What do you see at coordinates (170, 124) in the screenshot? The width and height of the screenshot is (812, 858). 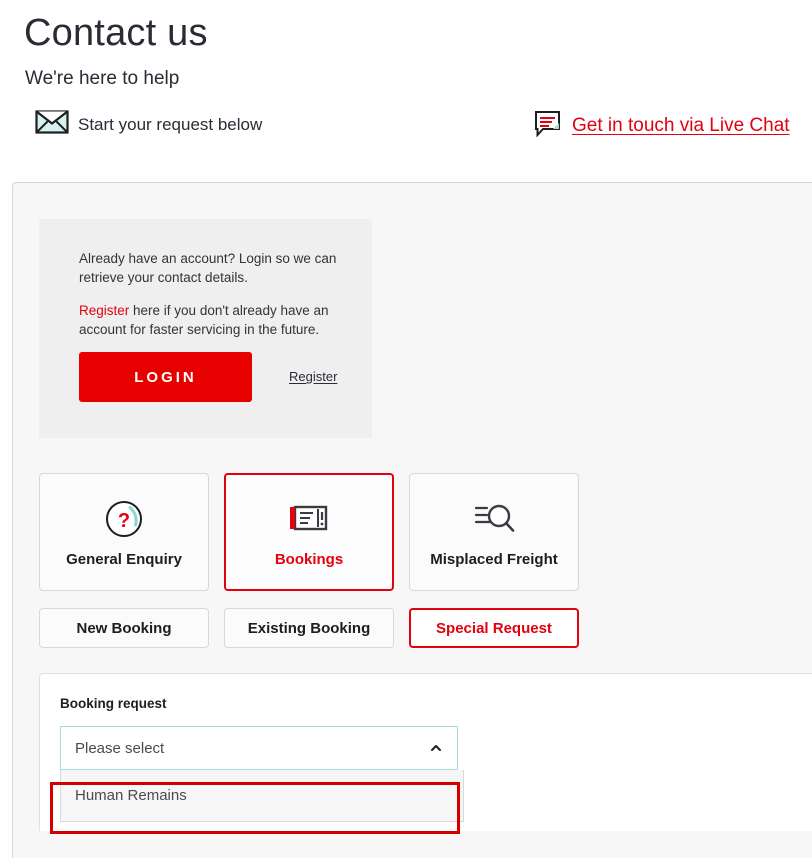 I see `start-request-label: Start your request below` at bounding box center [170, 124].